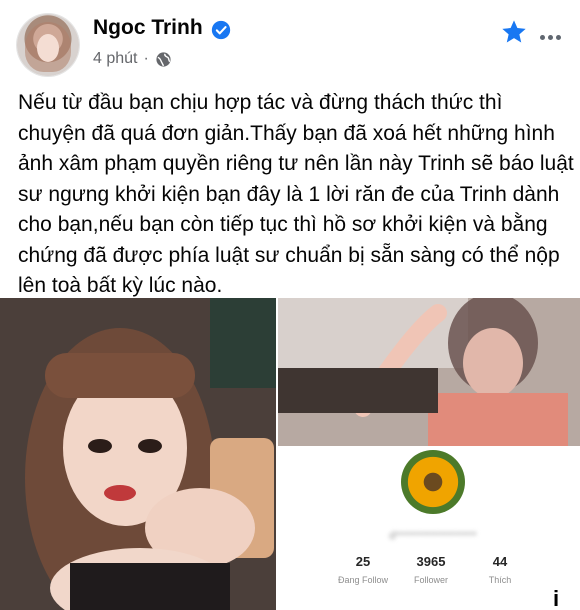  I want to click on author-avatar, so click(48, 45).